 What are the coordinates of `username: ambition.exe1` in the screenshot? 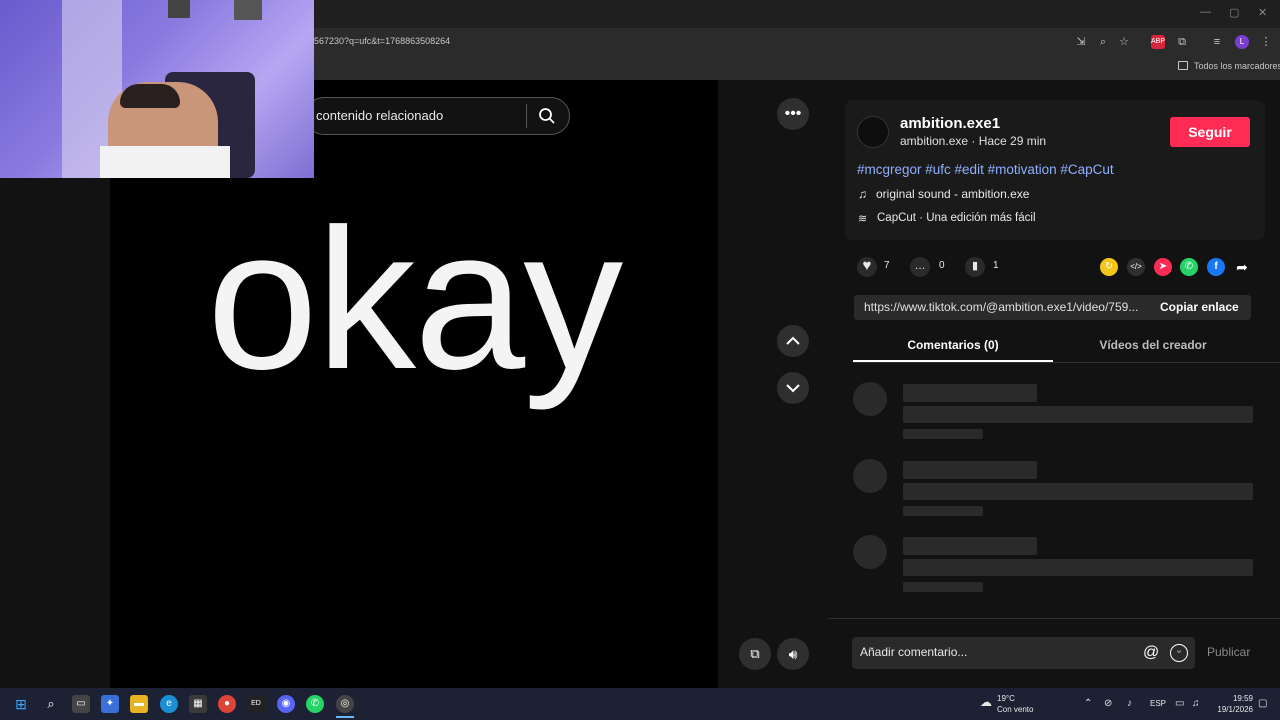 It's located at (950, 123).